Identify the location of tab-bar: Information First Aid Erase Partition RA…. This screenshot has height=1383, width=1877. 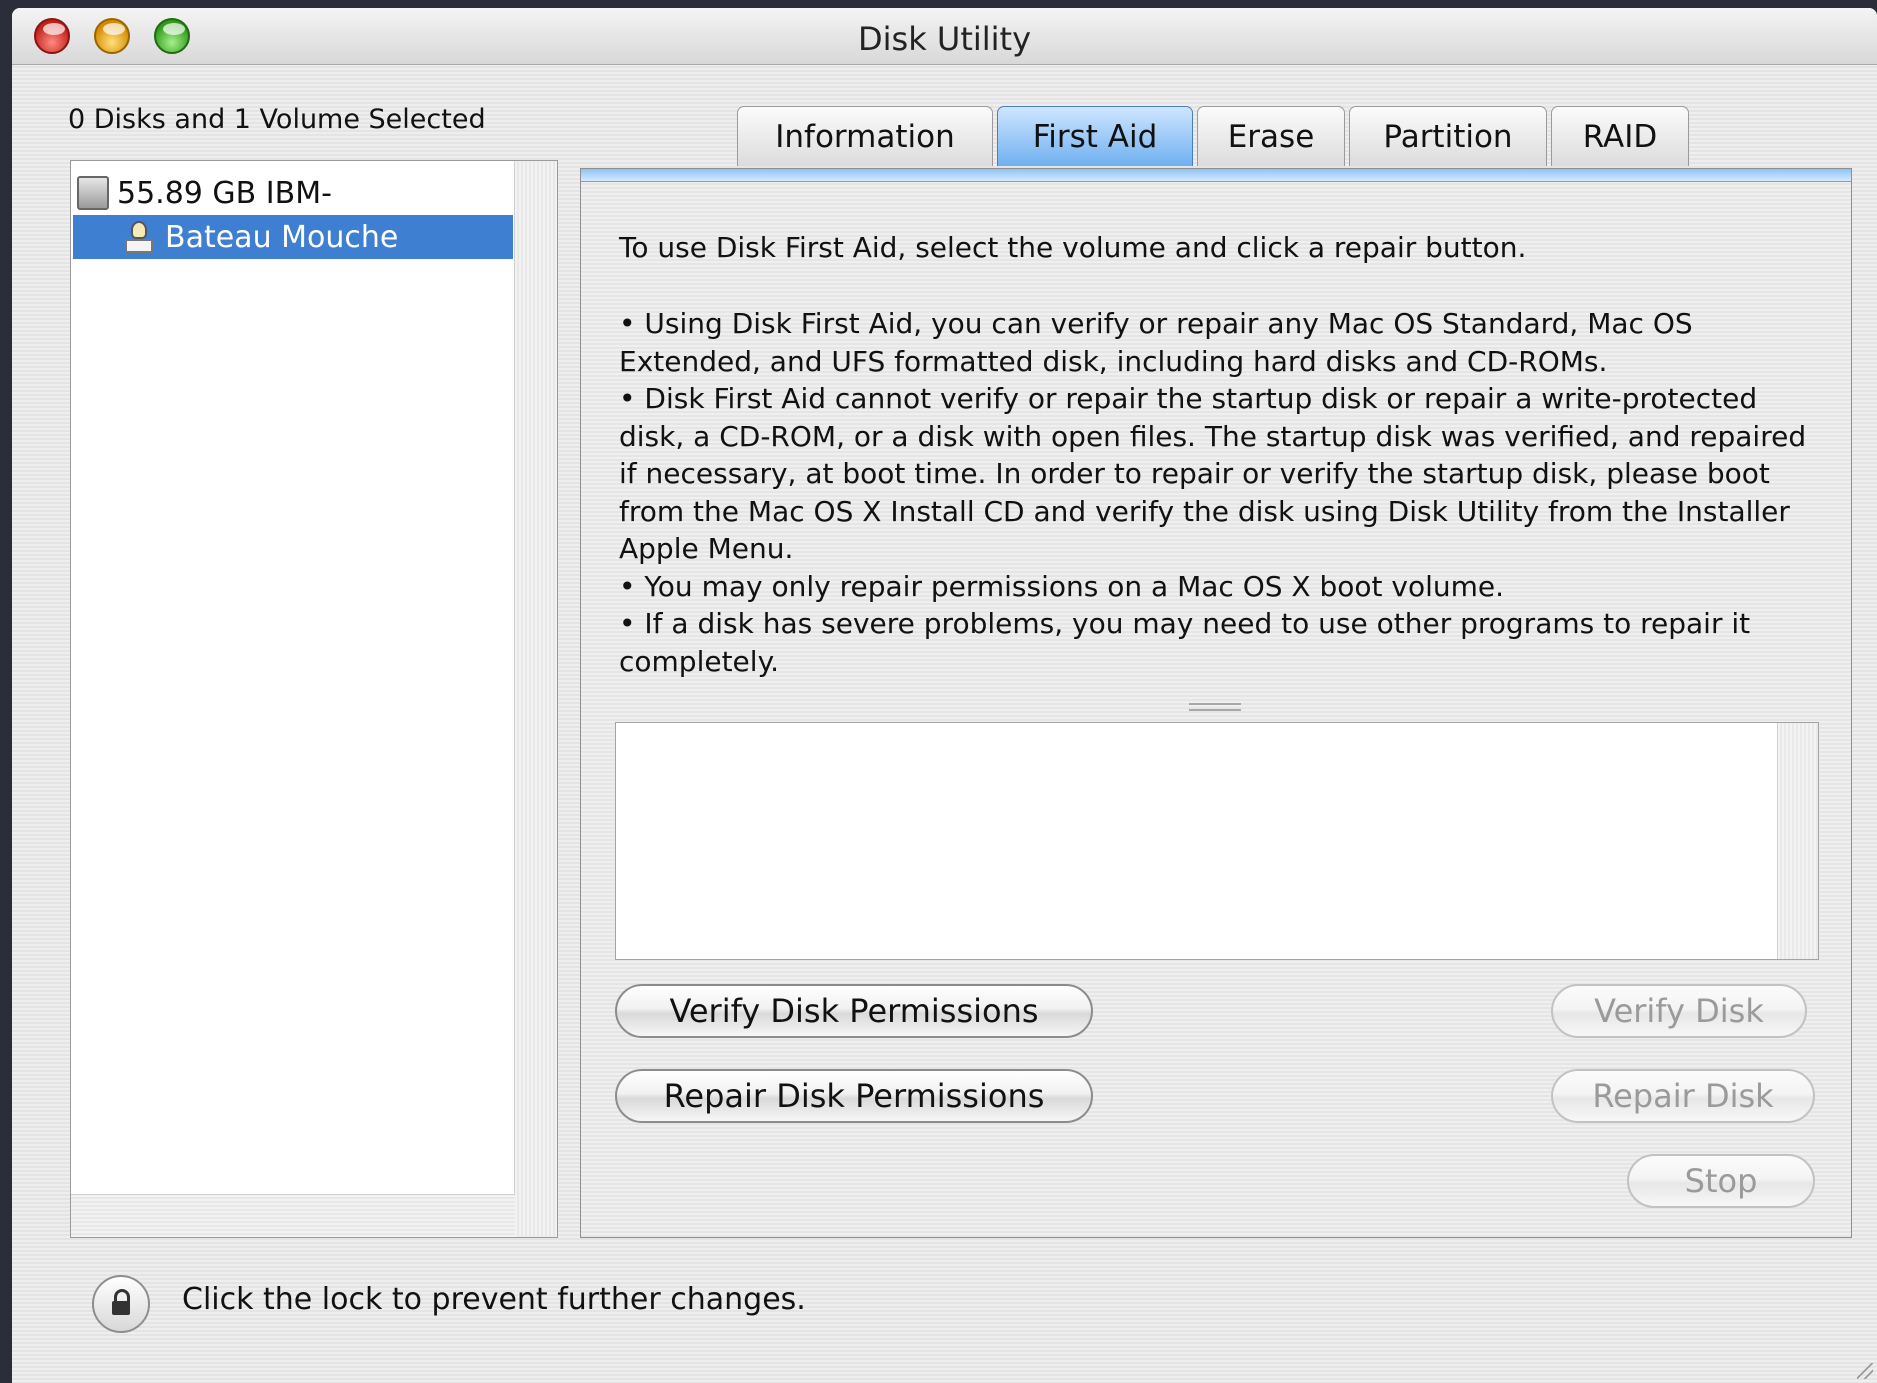
(1215, 137).